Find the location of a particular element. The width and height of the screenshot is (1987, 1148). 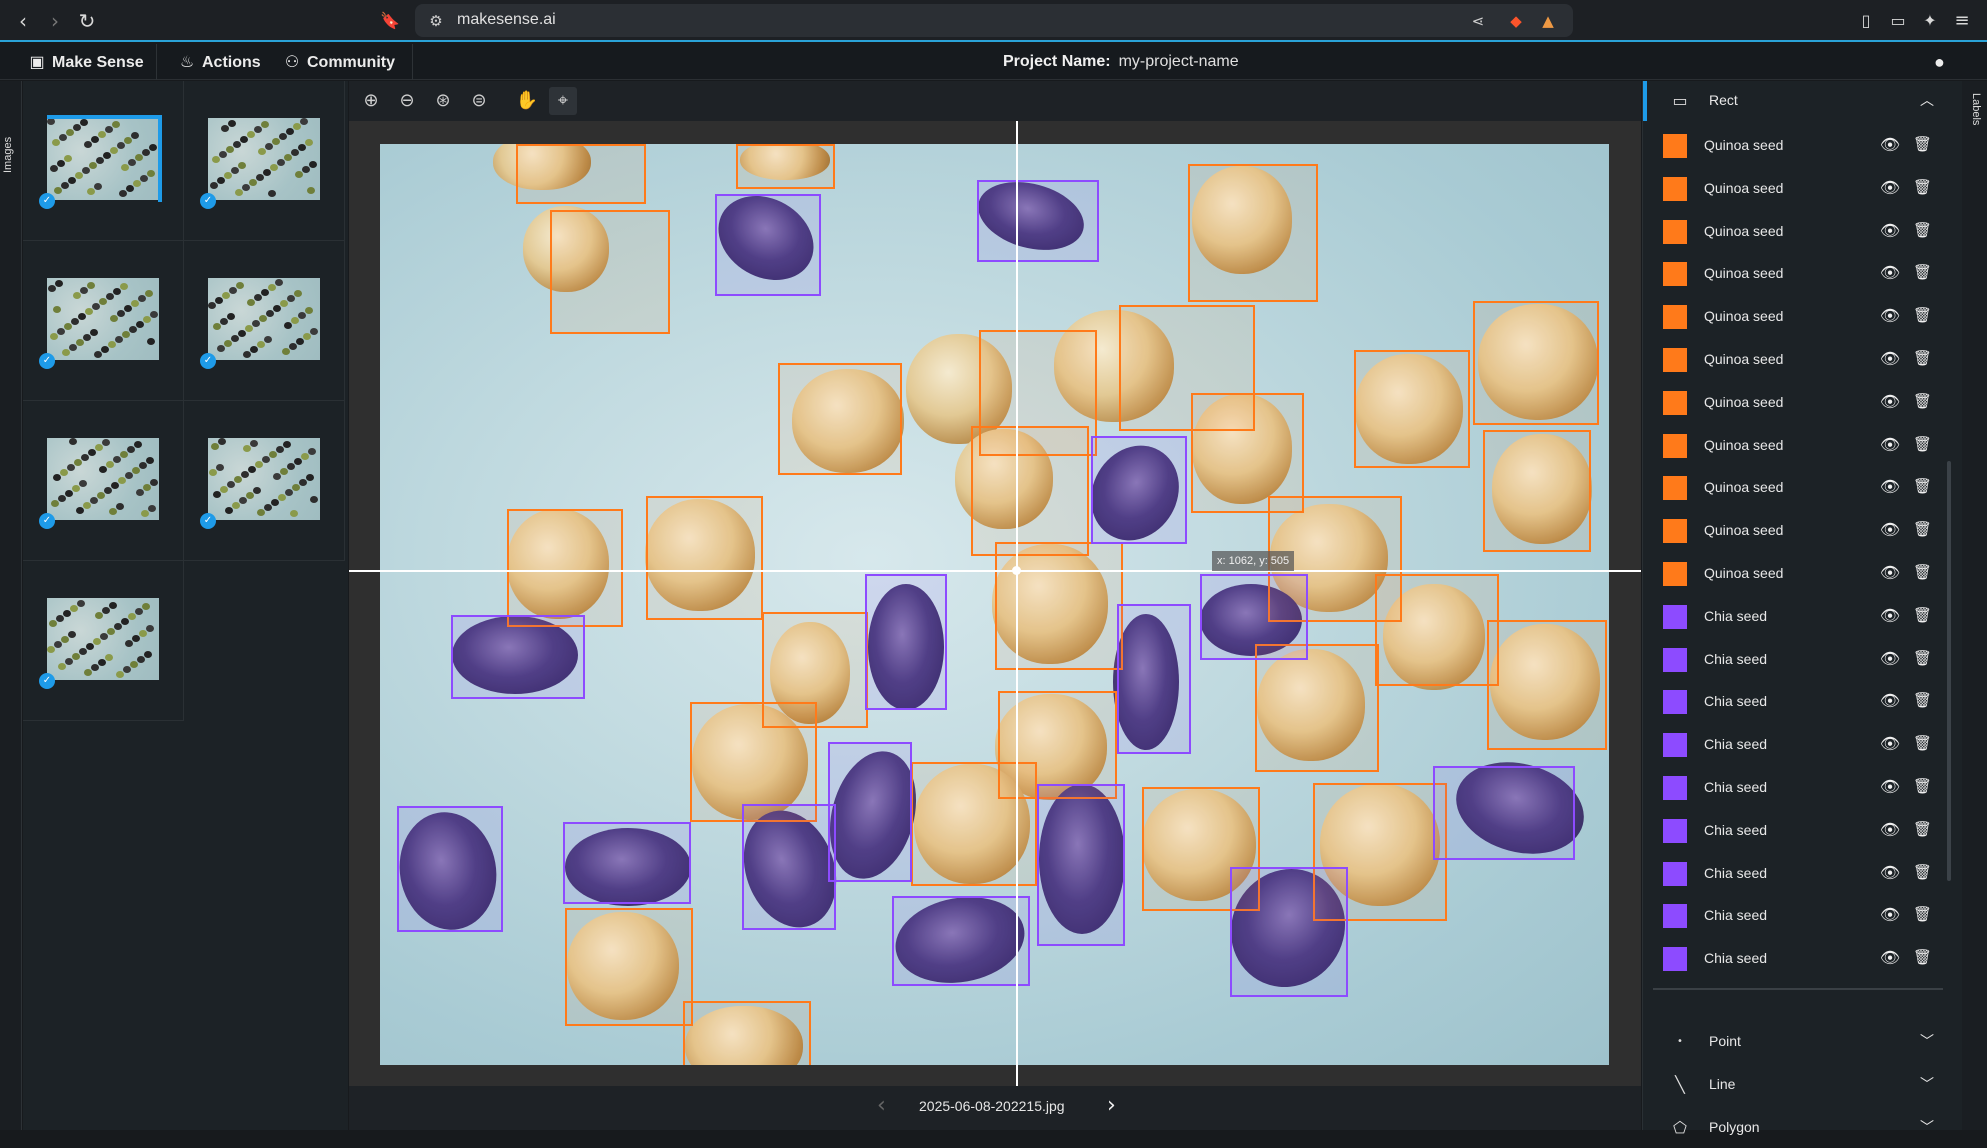

back-icon: ‹ is located at coordinates (23, 21).